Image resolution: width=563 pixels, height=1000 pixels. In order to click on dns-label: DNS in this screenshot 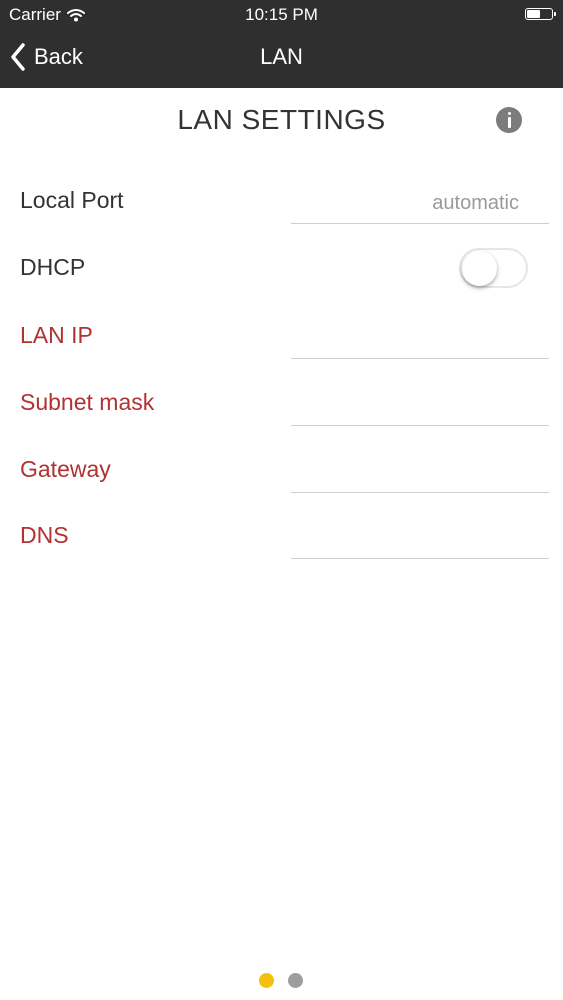, I will do `click(44, 535)`.